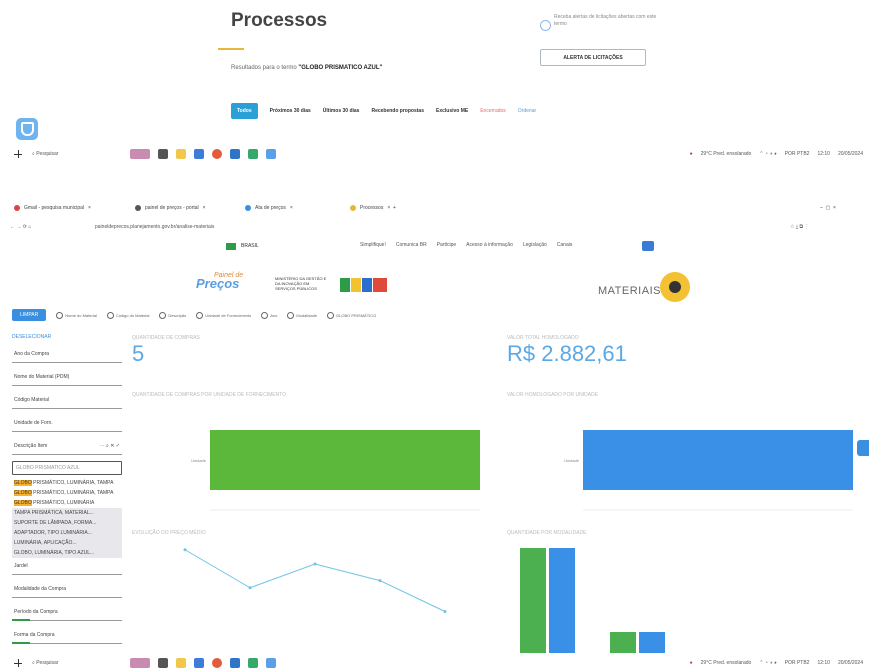  What do you see at coordinates (535, 245) in the screenshot?
I see `gov-nav-item: Legislação` at bounding box center [535, 245].